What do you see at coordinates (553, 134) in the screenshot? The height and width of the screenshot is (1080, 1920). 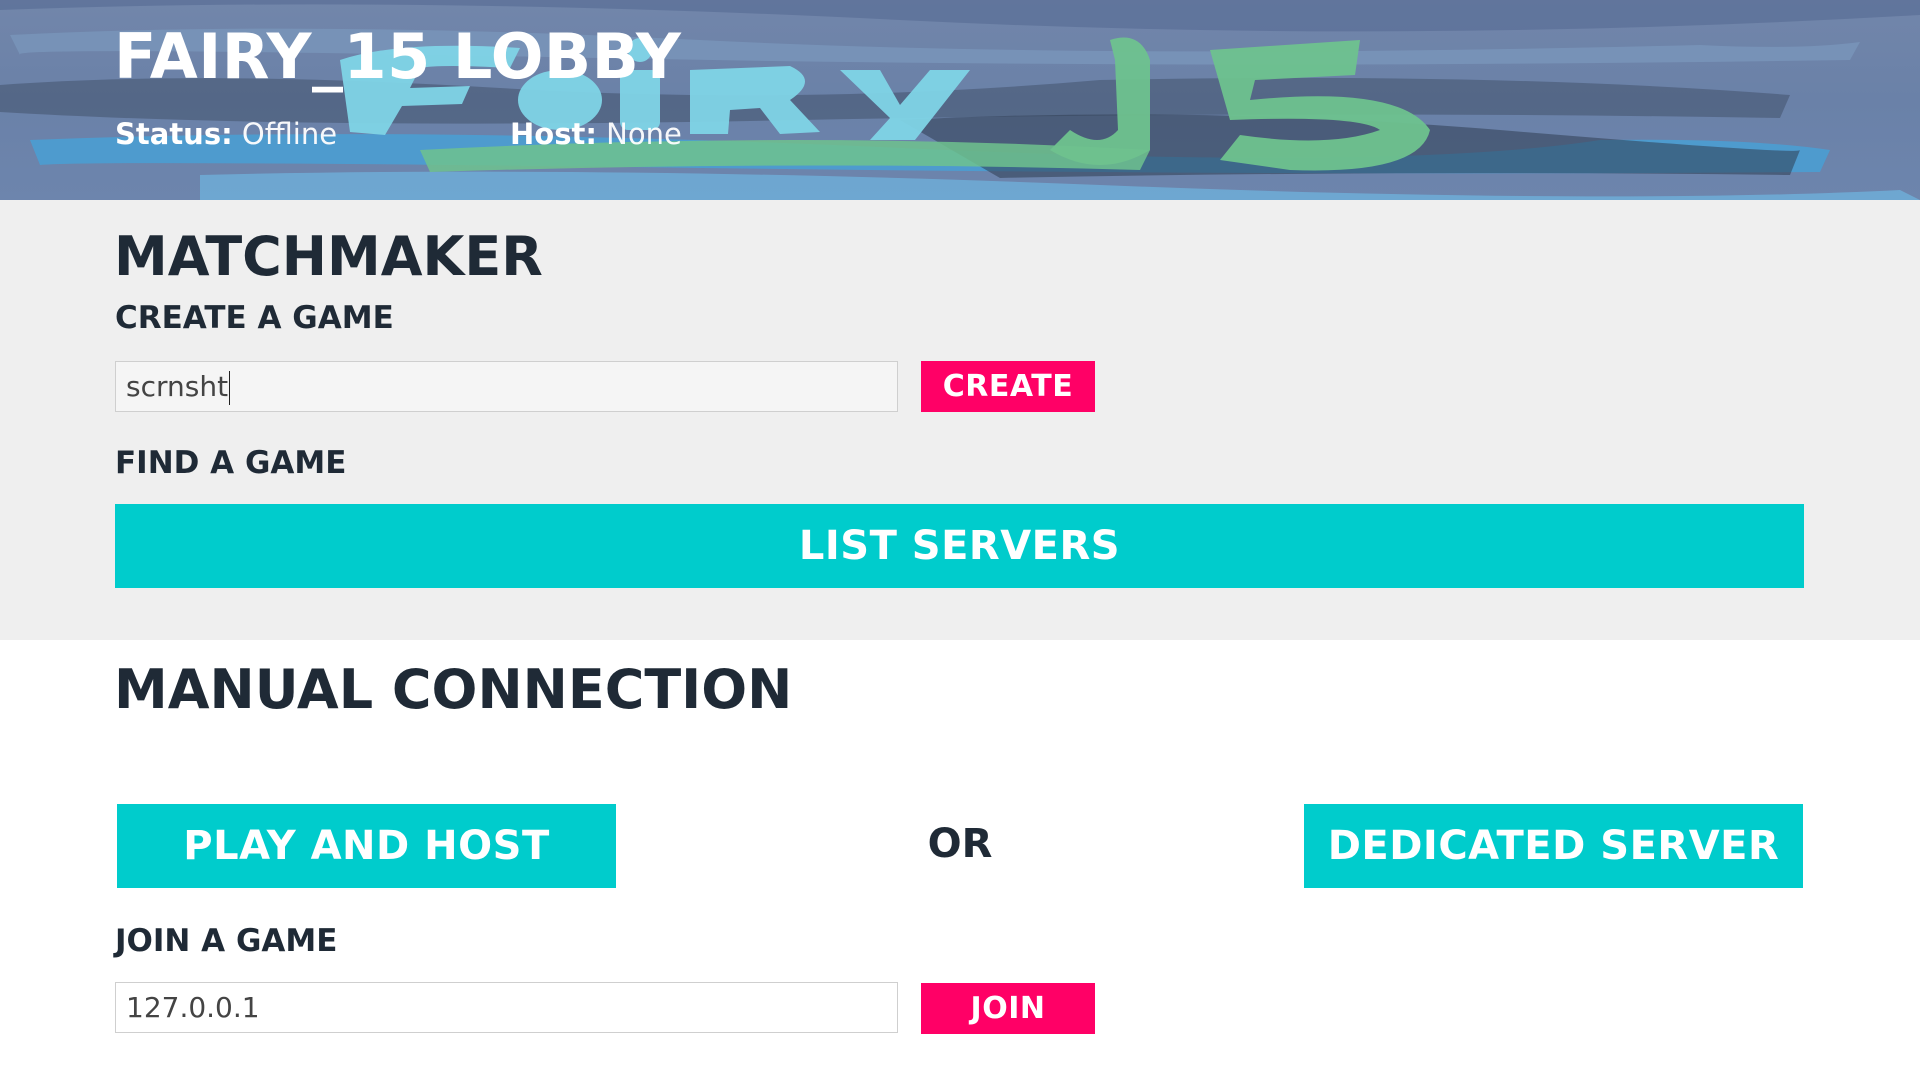 I see `host-label: Host:` at bounding box center [553, 134].